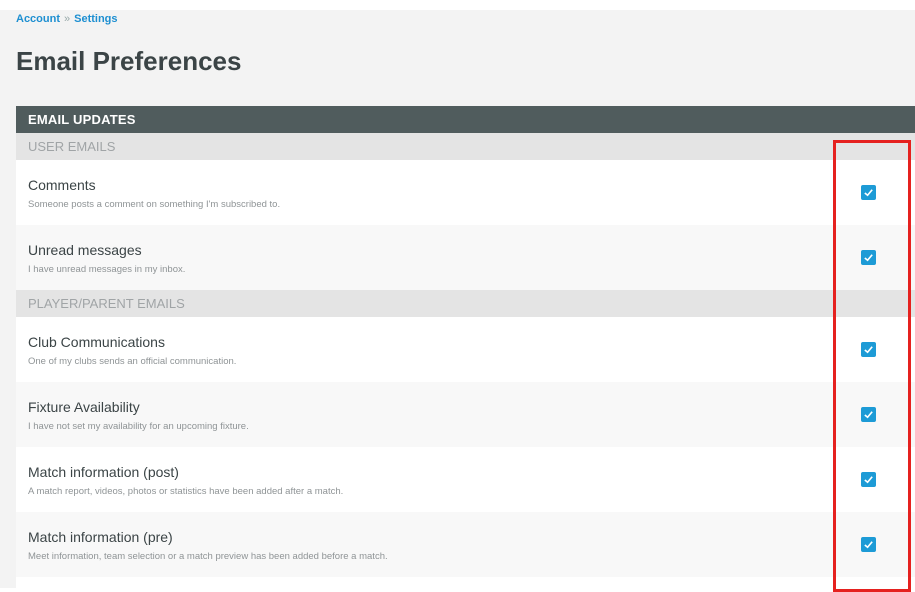 The width and height of the screenshot is (915, 592). I want to click on comments-checkbox, so click(868, 192).